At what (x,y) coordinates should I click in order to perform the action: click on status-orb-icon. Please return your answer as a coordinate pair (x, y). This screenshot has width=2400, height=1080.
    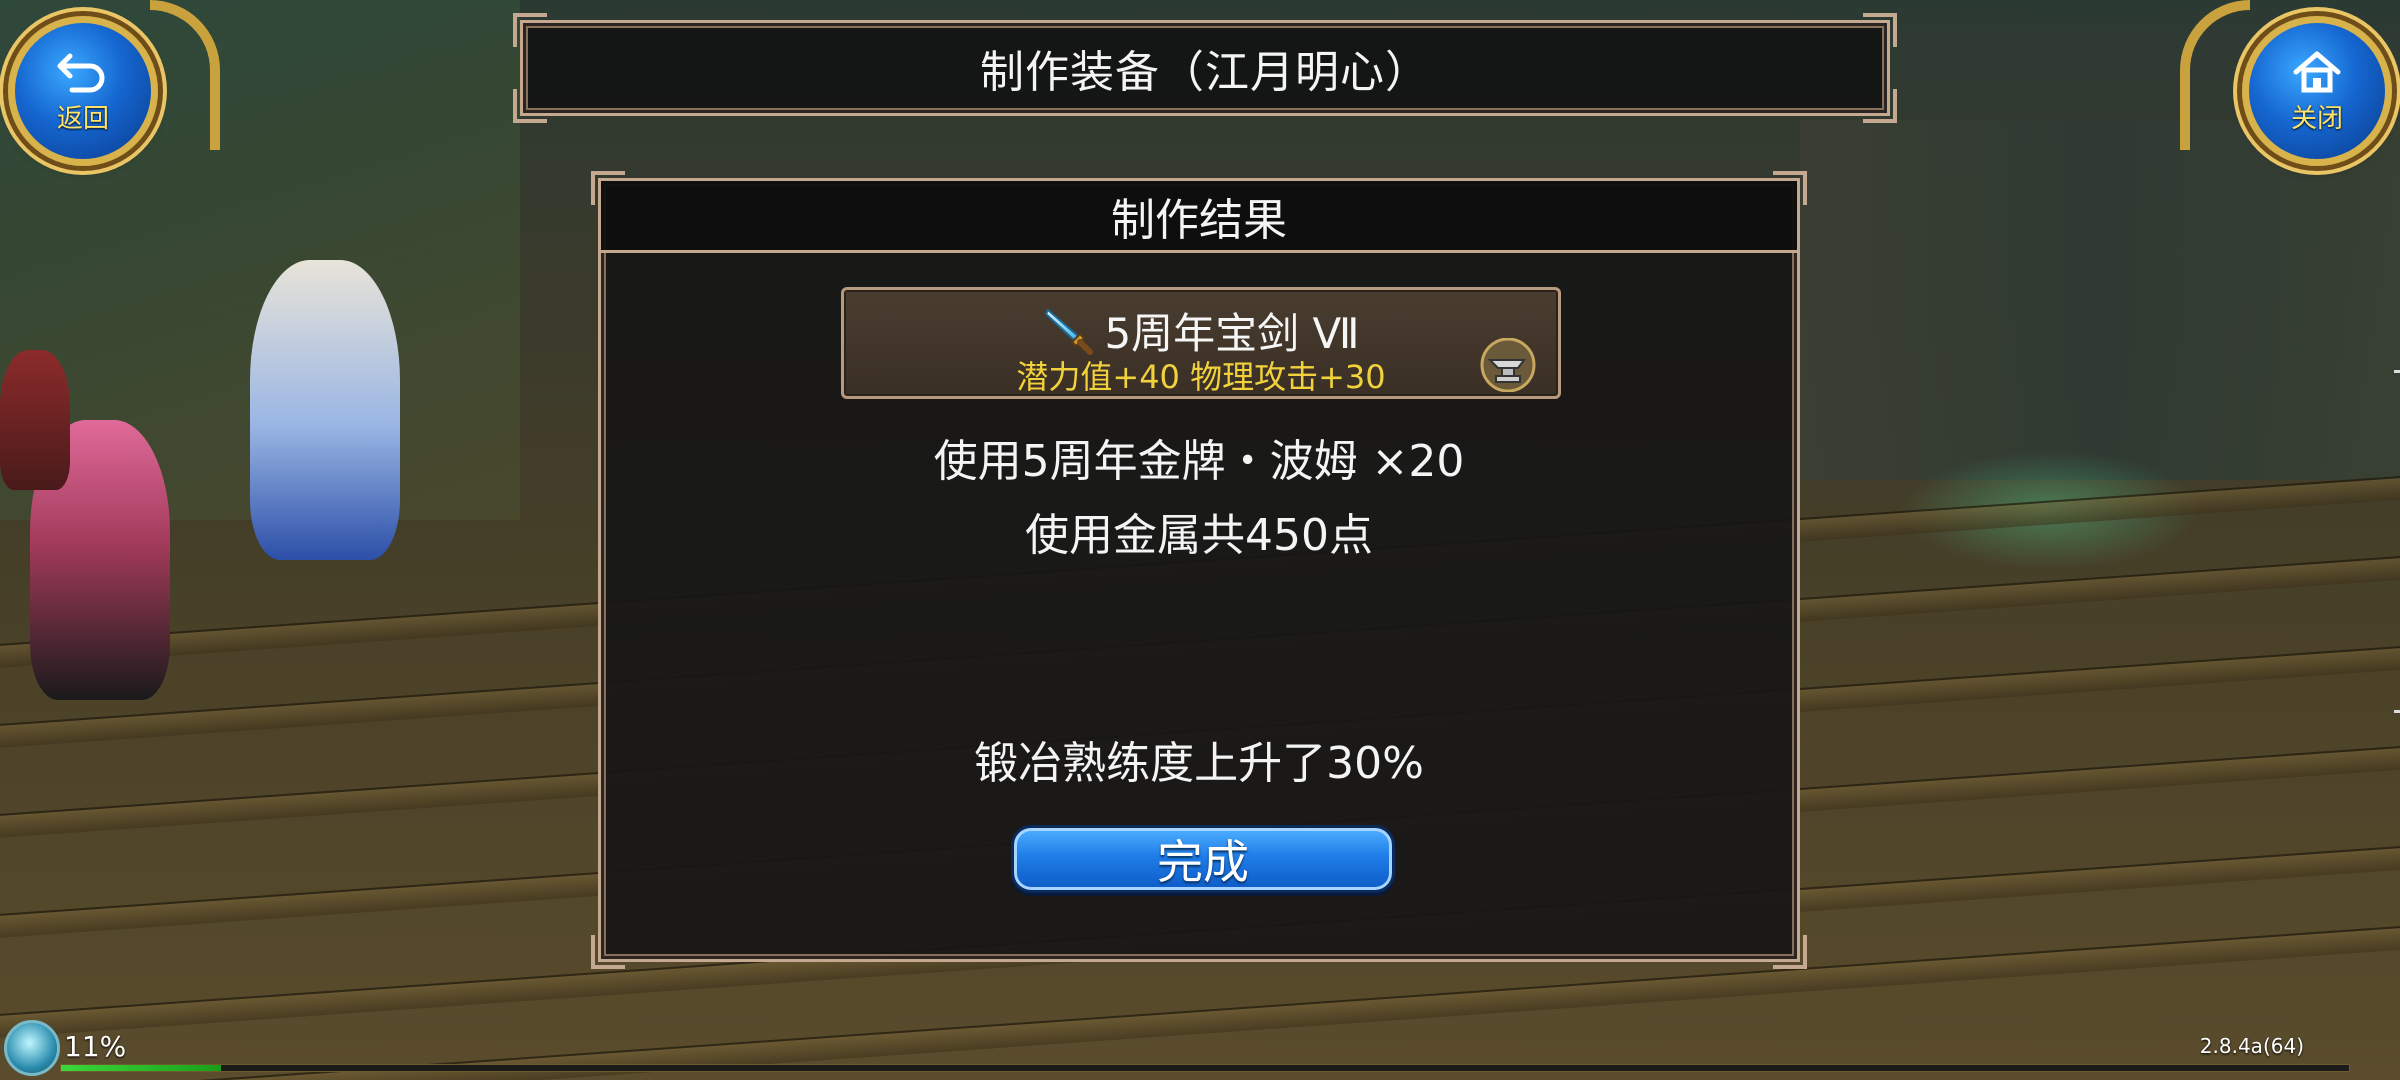
    Looking at the image, I should click on (32, 1048).